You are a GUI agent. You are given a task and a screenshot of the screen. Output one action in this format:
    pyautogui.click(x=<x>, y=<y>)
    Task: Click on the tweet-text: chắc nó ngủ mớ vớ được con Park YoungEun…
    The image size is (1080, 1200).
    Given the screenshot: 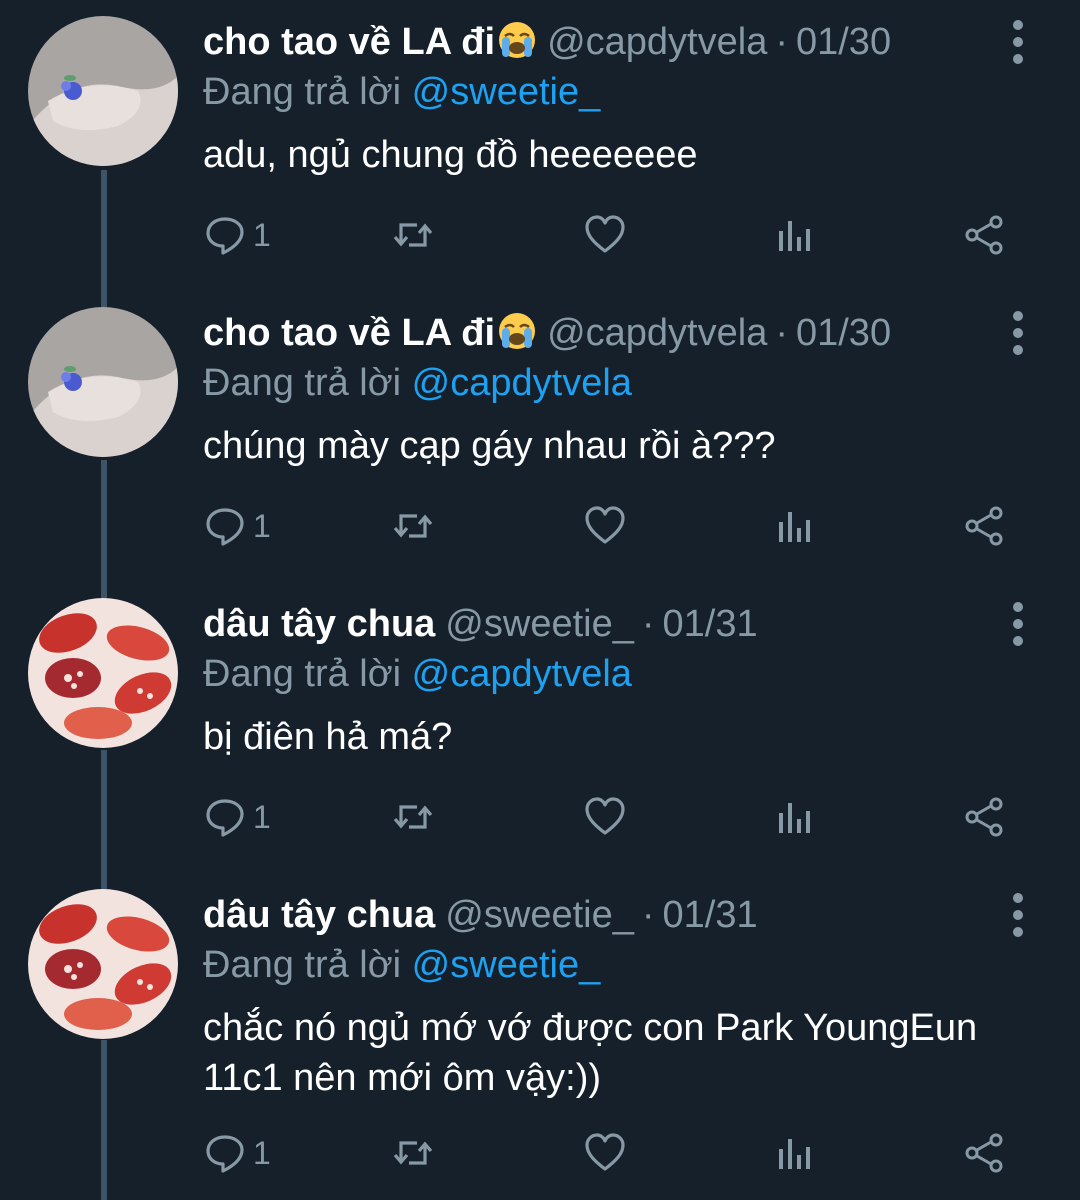 What is the action you would take?
    pyautogui.click(x=590, y=1053)
    